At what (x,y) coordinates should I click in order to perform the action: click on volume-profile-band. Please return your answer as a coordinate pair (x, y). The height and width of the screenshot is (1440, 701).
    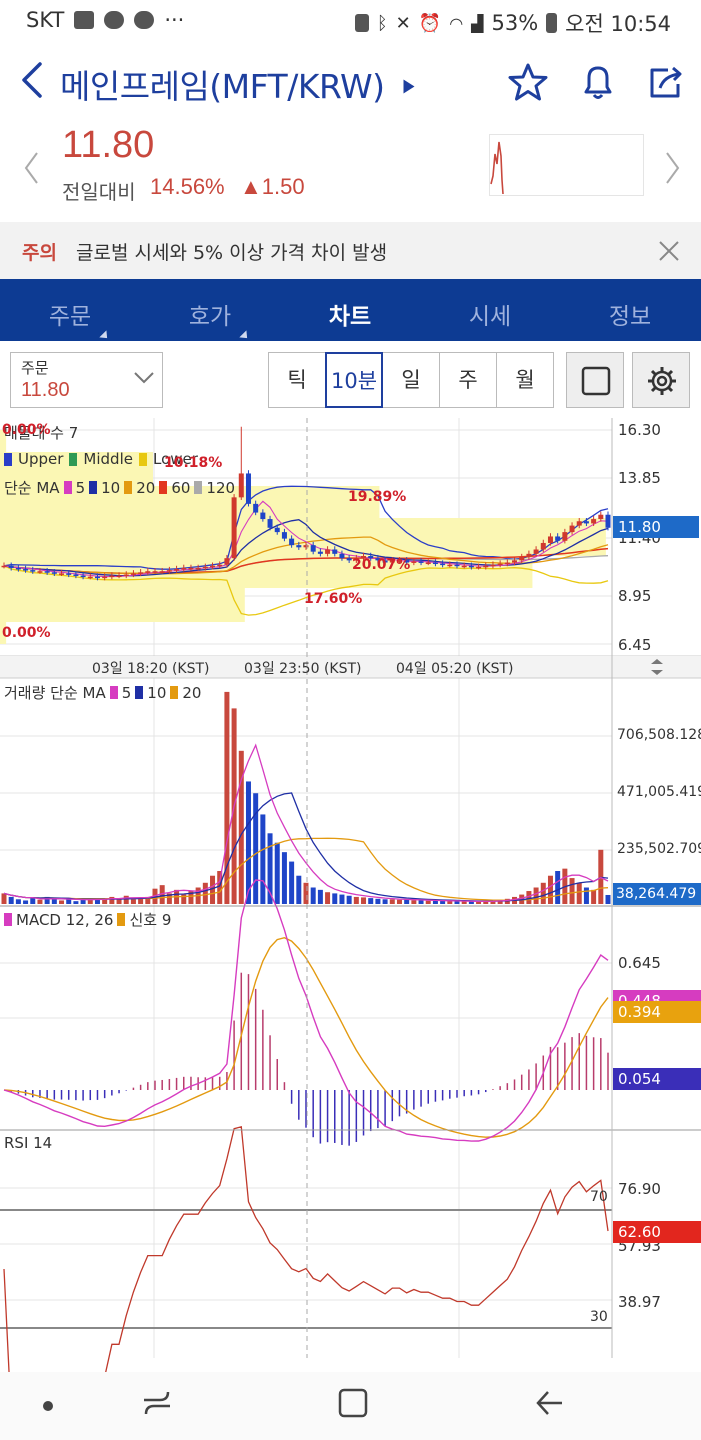
    Looking at the image, I should click on (122, 605).